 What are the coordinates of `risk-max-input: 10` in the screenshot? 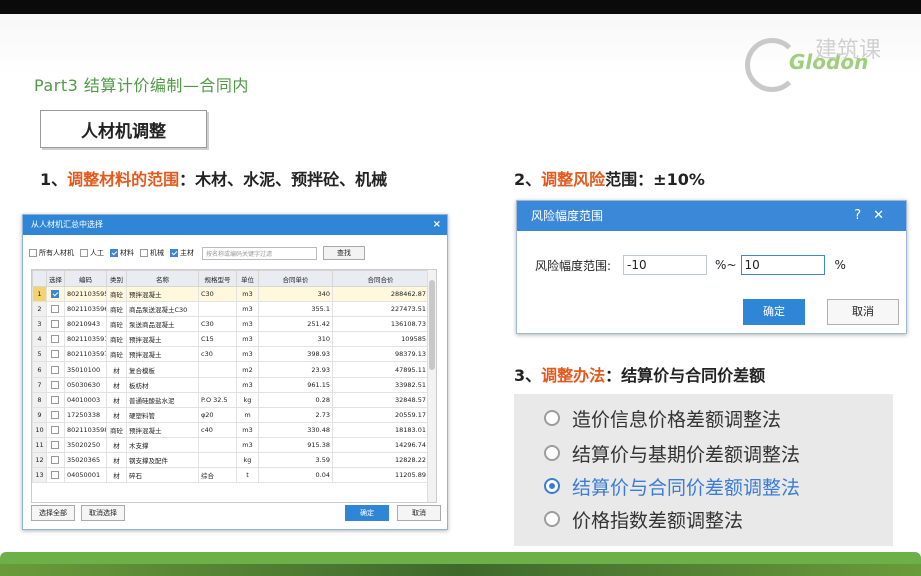 It's located at (782, 265).